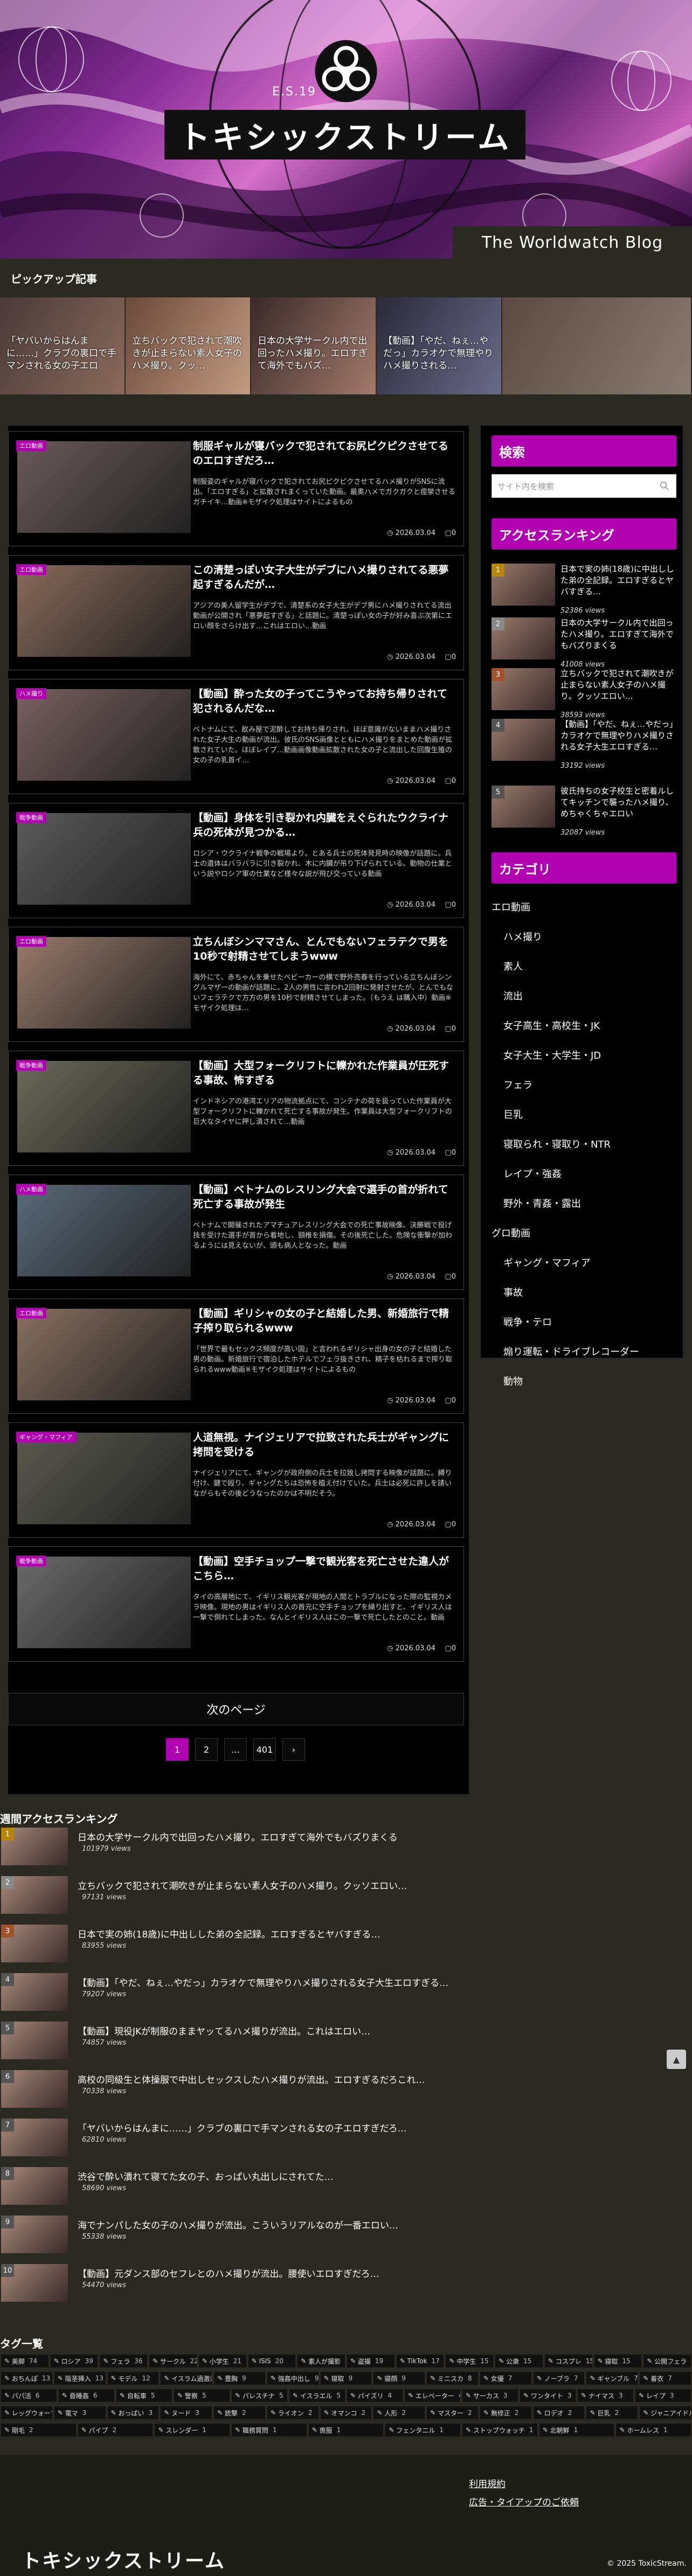  What do you see at coordinates (513, 966) in the screenshot?
I see `category-item: 素人` at bounding box center [513, 966].